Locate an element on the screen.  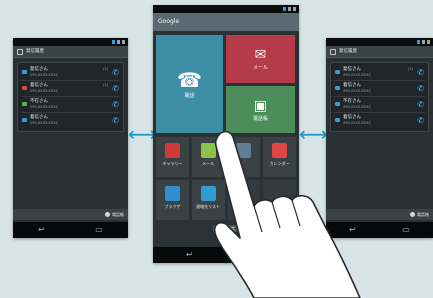
mail-icon: ✉ is located at coordinates (260, 55).